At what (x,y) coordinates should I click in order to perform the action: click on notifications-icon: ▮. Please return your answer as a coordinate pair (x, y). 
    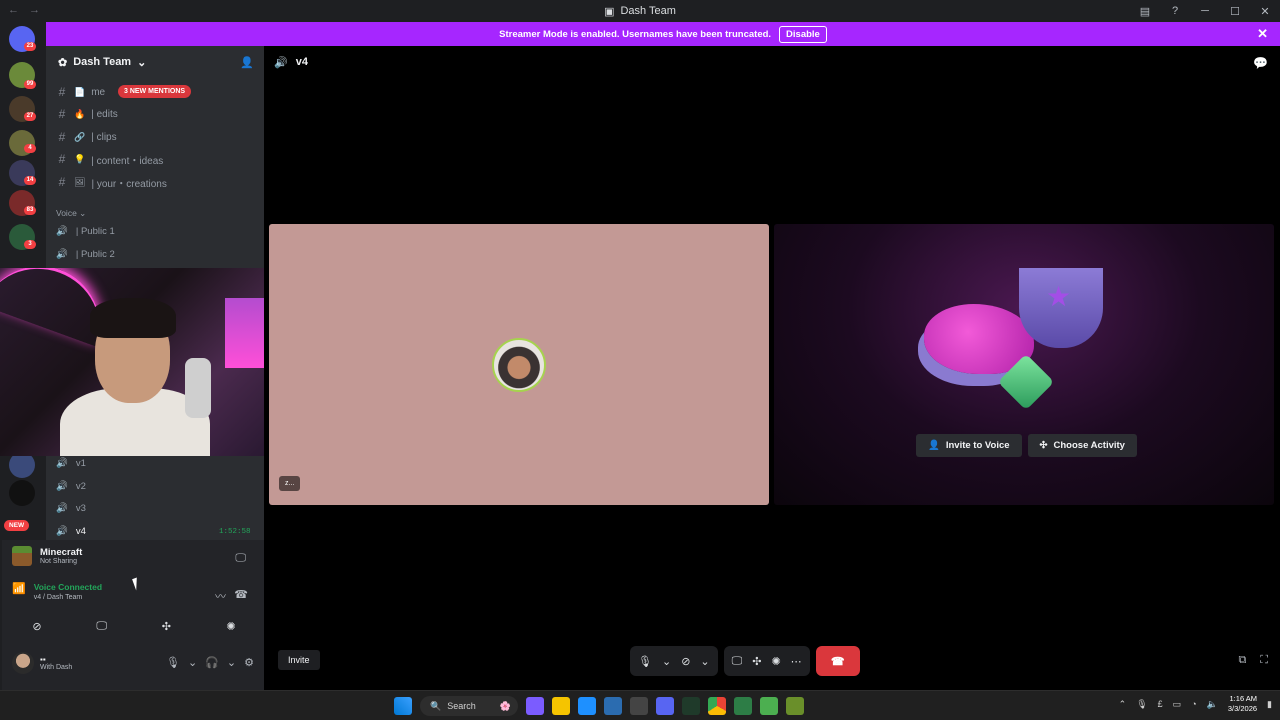
    Looking at the image, I should click on (1269, 704).